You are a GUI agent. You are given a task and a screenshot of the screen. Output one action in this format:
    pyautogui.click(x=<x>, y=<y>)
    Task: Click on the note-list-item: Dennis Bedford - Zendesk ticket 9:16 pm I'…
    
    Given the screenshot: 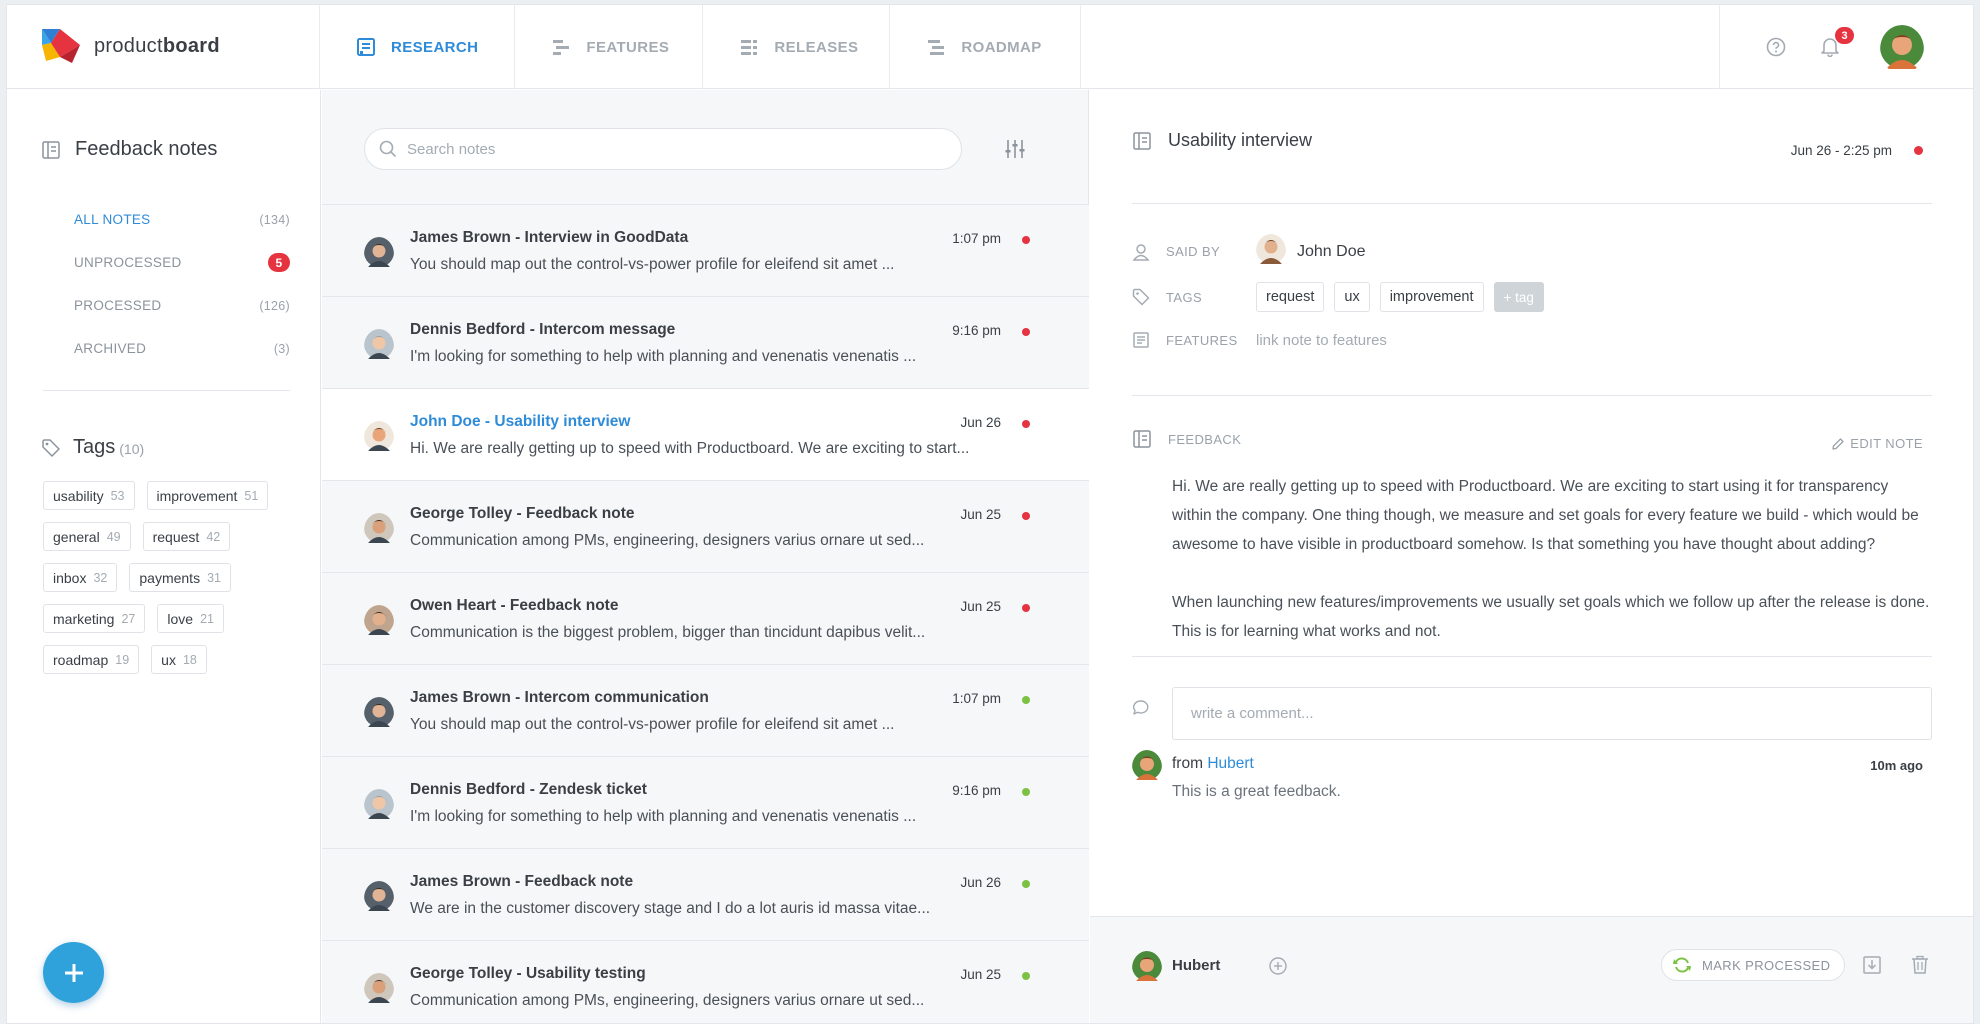 What is the action you would take?
    pyautogui.click(x=705, y=802)
    